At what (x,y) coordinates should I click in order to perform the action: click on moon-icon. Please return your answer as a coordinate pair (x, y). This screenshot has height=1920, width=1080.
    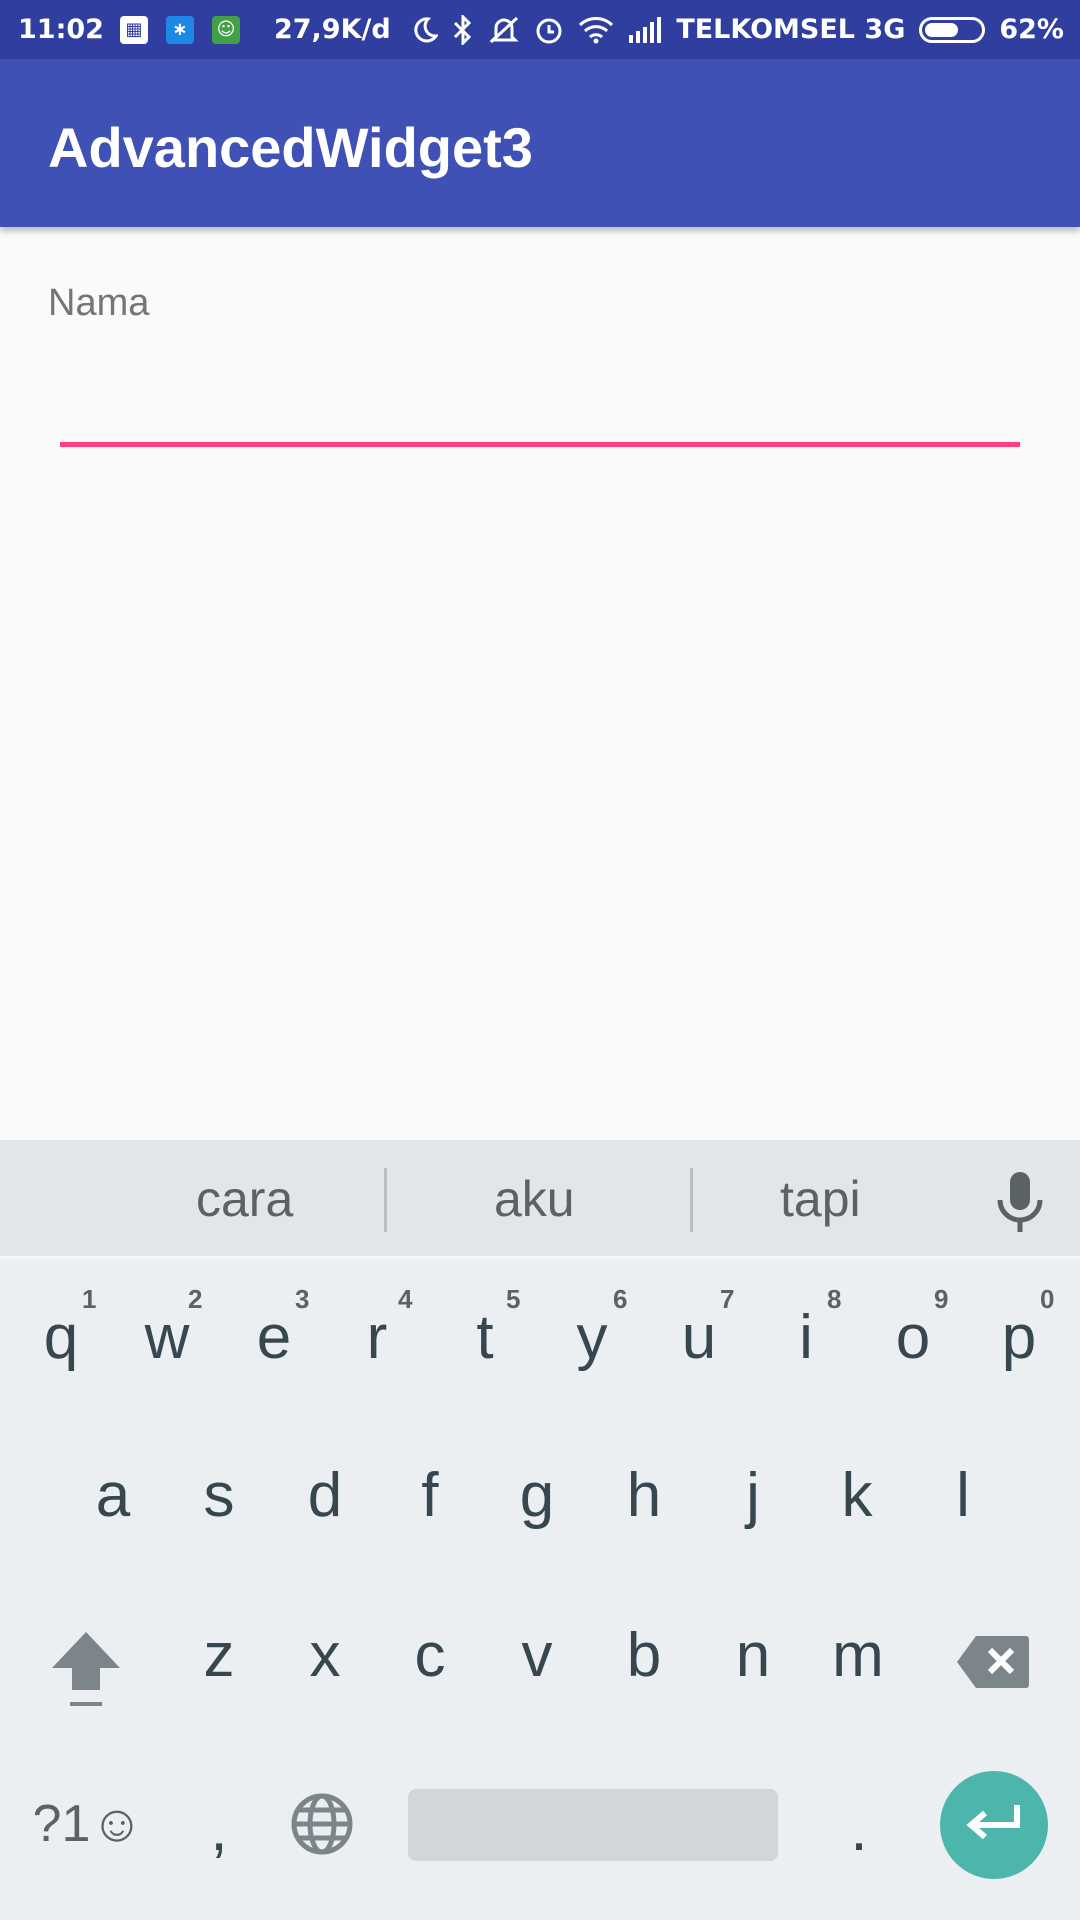
    Looking at the image, I should click on (424, 30).